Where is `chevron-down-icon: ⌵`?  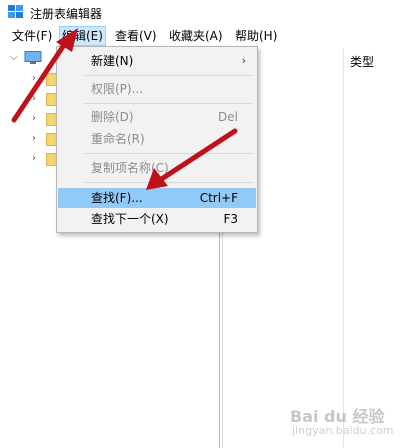 chevron-down-icon: ⌵ is located at coordinates (14, 57).